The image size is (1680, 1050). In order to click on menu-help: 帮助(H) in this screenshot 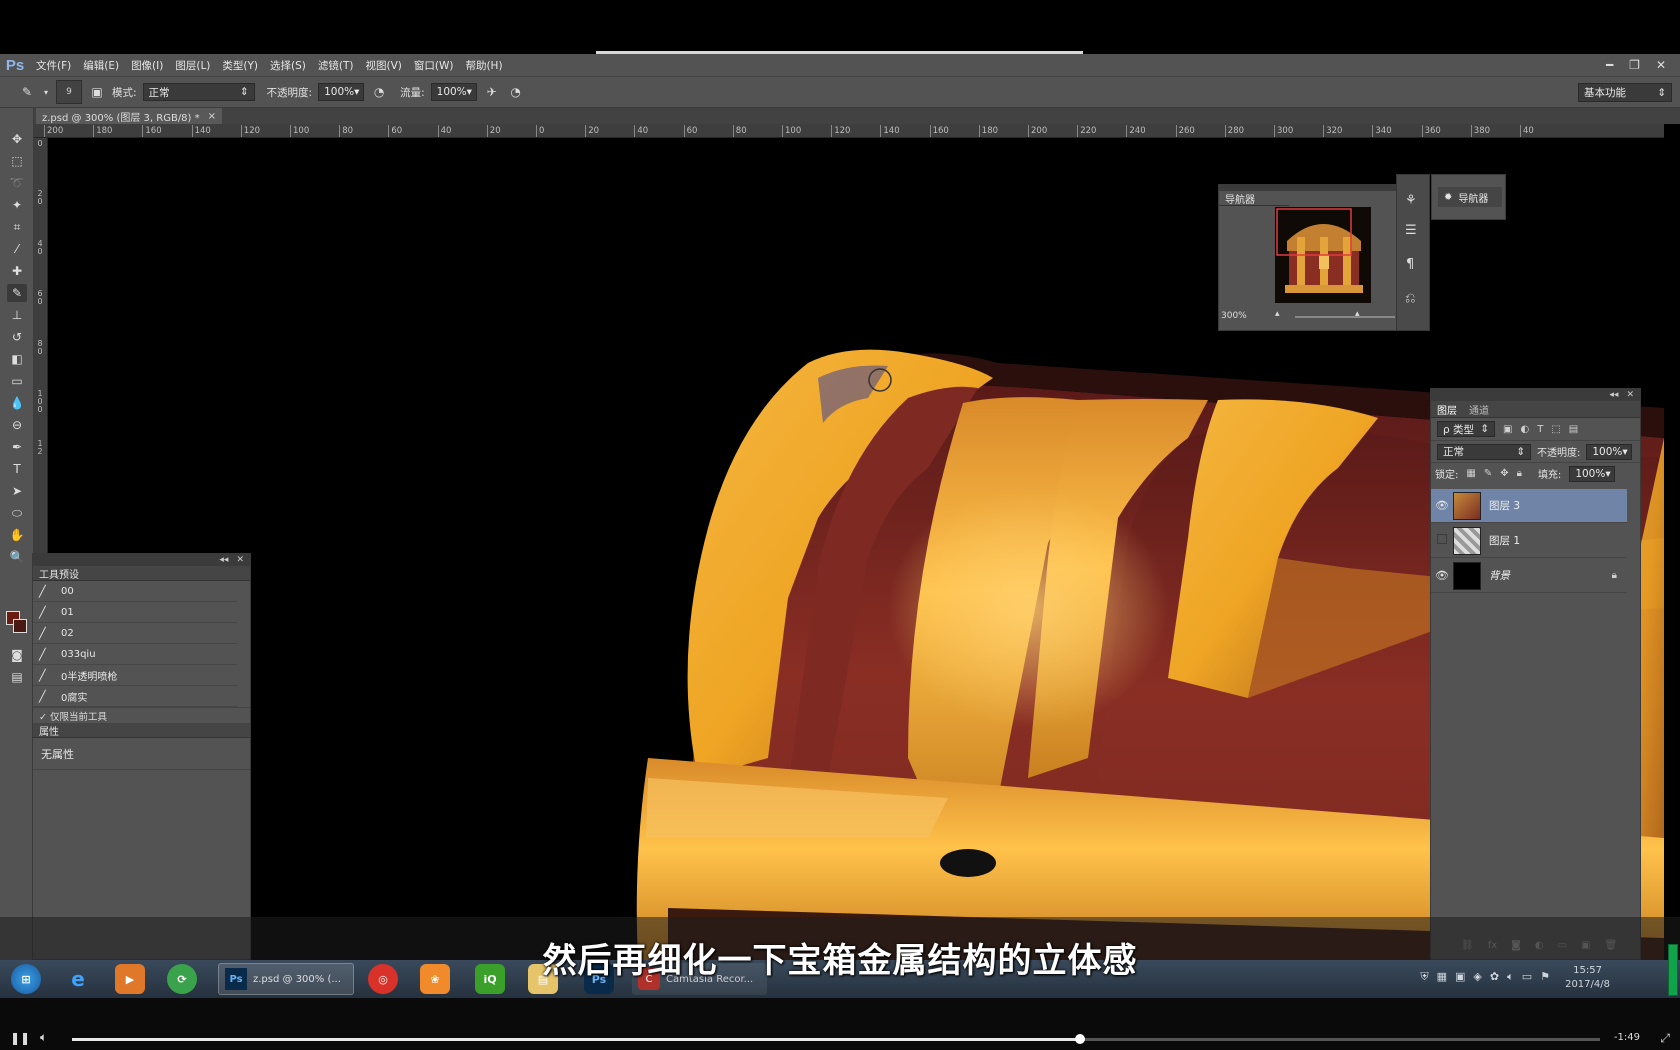, I will do `click(483, 65)`.